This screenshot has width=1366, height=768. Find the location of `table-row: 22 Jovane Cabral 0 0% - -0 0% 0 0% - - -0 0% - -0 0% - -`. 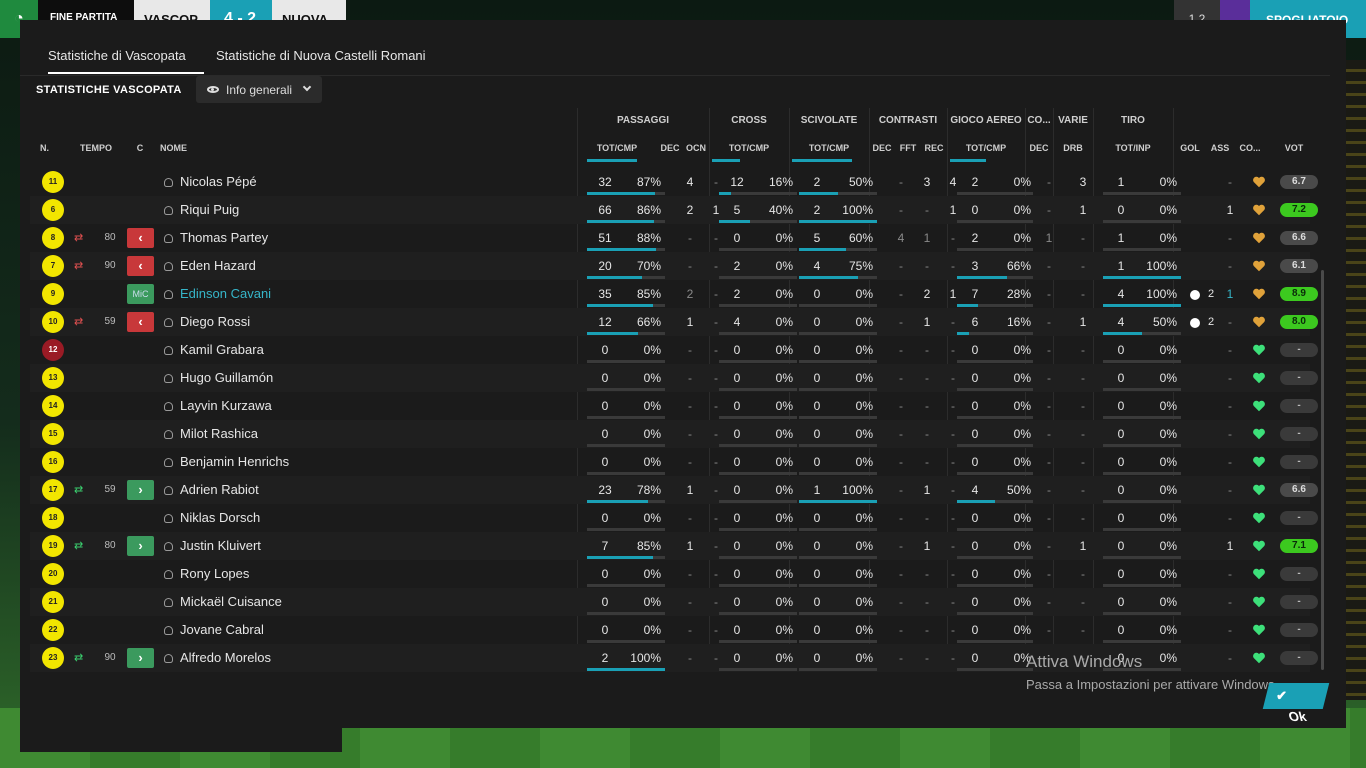

table-row: 22 Jovane Cabral 0 0% - -0 0% 0 0% - - -0 0% - -0 0% - - is located at coordinates (674, 630).